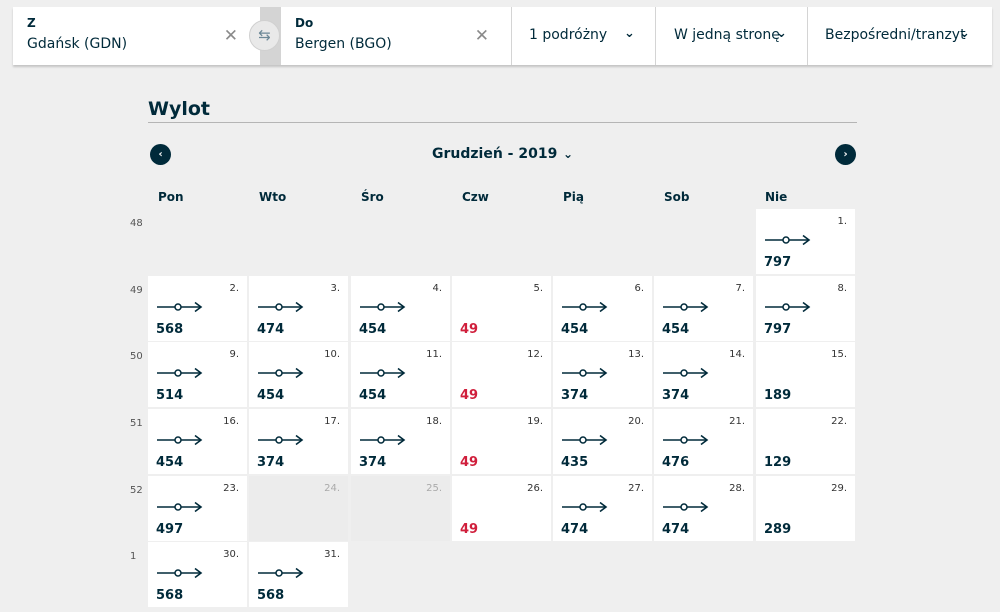 This screenshot has height=612, width=1000. What do you see at coordinates (805, 308) in the screenshot?
I see `calendar-day-cell: 8. 797` at bounding box center [805, 308].